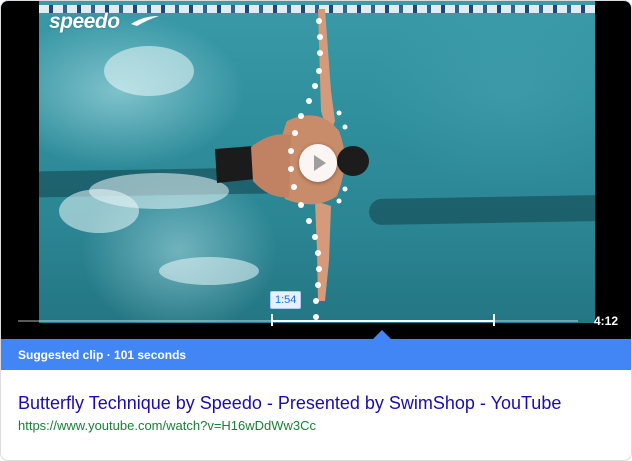 This screenshot has width=632, height=461. What do you see at coordinates (316, 354) in the screenshot?
I see `suggested-clip-bar: Suggested clip · 101 seconds` at bounding box center [316, 354].